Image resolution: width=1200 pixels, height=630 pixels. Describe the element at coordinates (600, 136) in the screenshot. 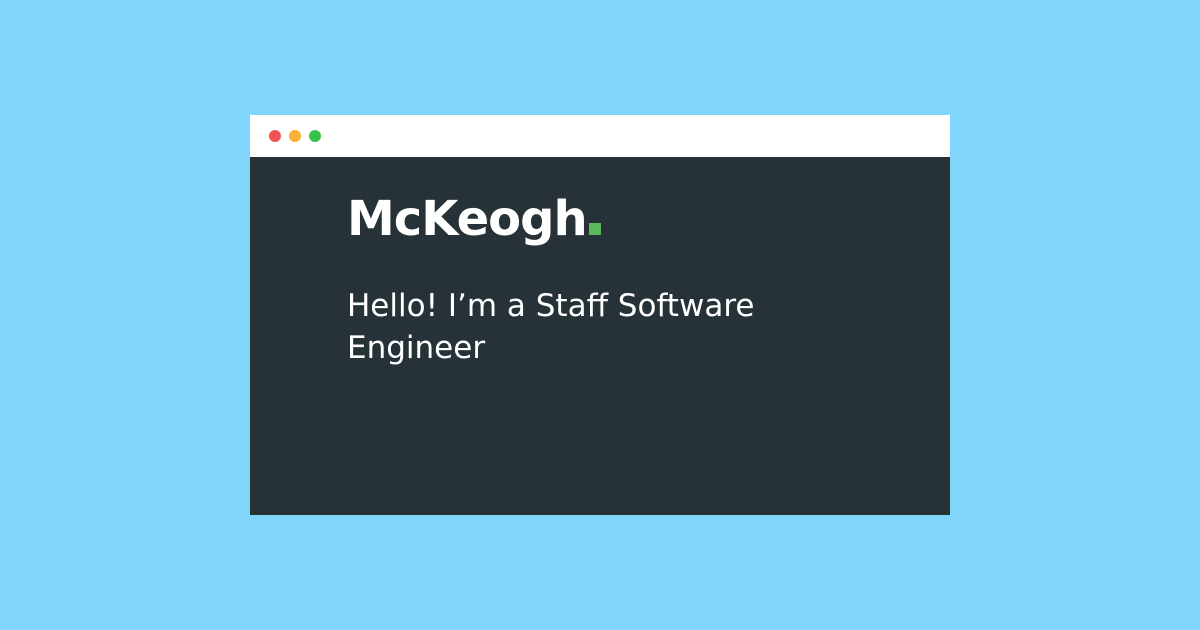

I see `window-titlebar` at that location.